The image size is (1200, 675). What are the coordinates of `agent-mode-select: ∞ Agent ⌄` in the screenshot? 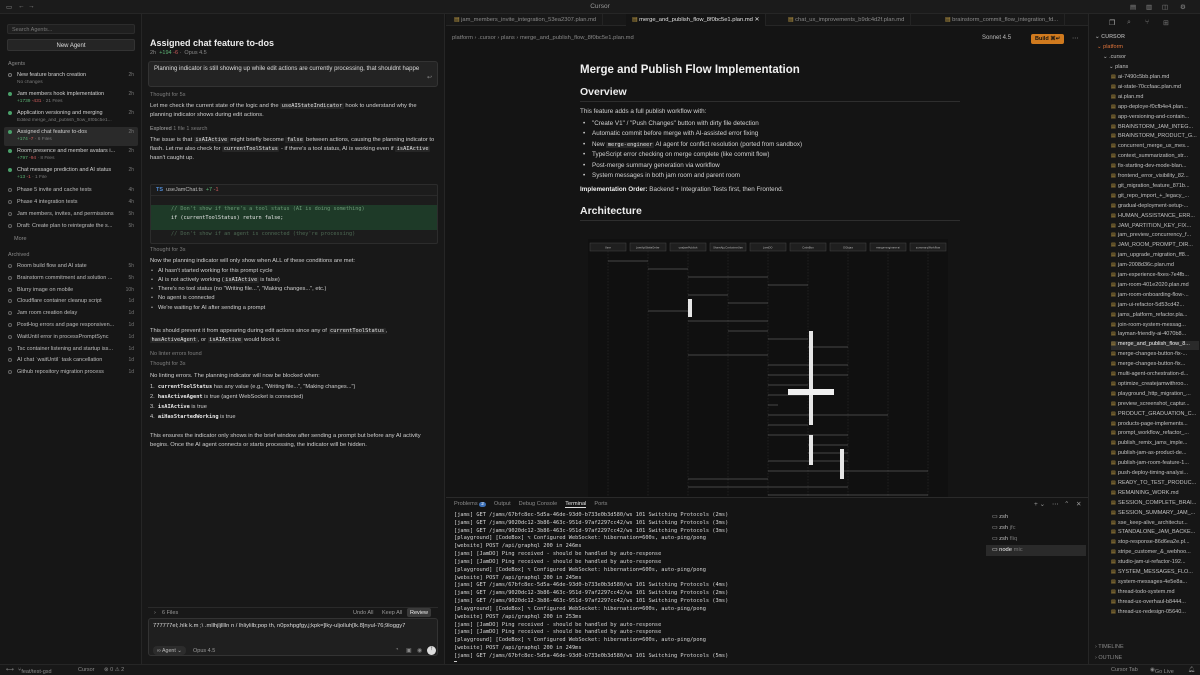 It's located at (169, 650).